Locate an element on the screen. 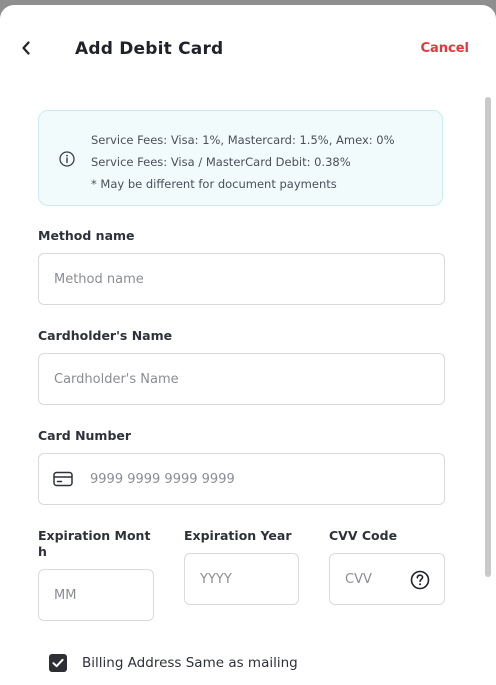 The height and width of the screenshot is (685, 496). card-number-input is located at coordinates (241, 479).